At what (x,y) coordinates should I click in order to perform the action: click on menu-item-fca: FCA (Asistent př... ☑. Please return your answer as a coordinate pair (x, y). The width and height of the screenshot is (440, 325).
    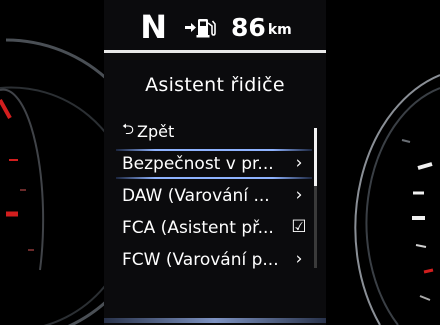
    Looking at the image, I should click on (215, 227).